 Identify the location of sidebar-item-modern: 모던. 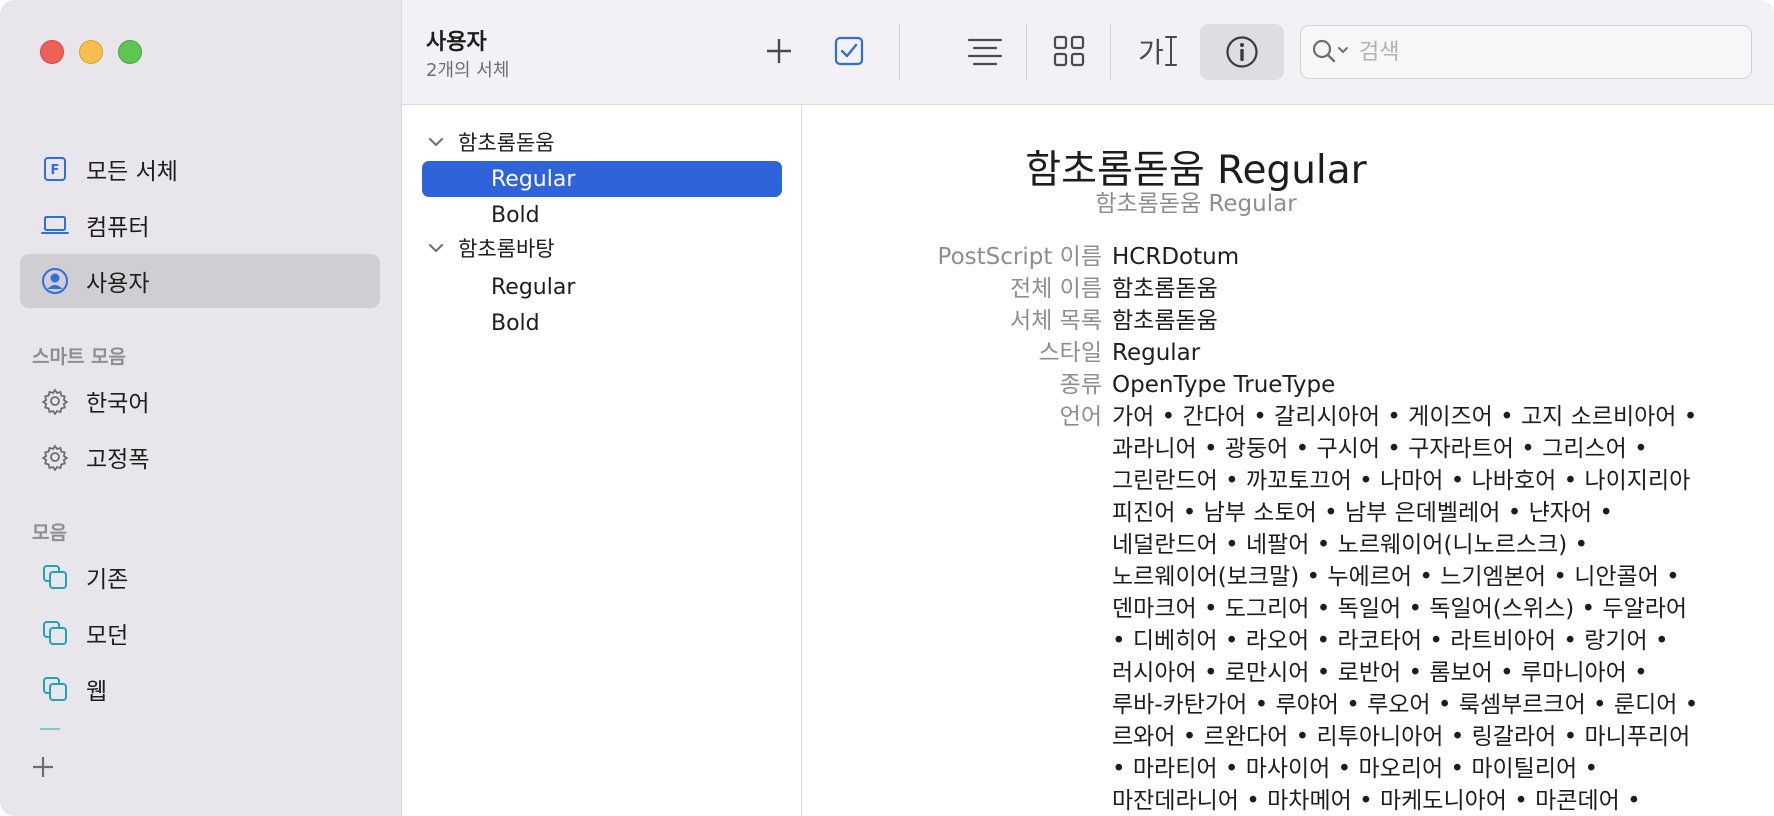
(200, 633).